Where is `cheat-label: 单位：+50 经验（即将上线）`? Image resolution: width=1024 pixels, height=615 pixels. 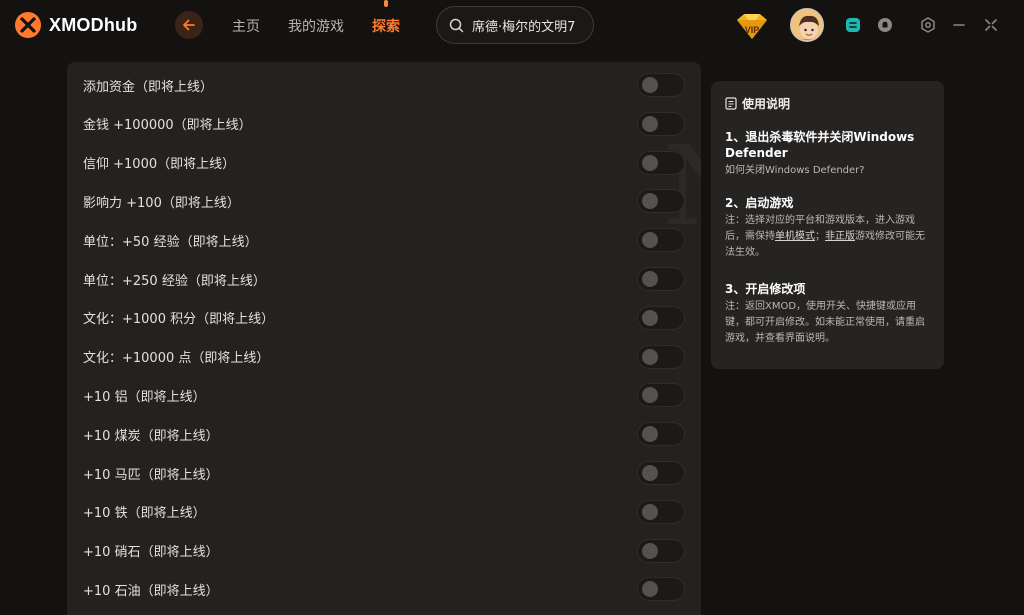 cheat-label: 单位：+50 经验（即将上线） is located at coordinates (170, 242).